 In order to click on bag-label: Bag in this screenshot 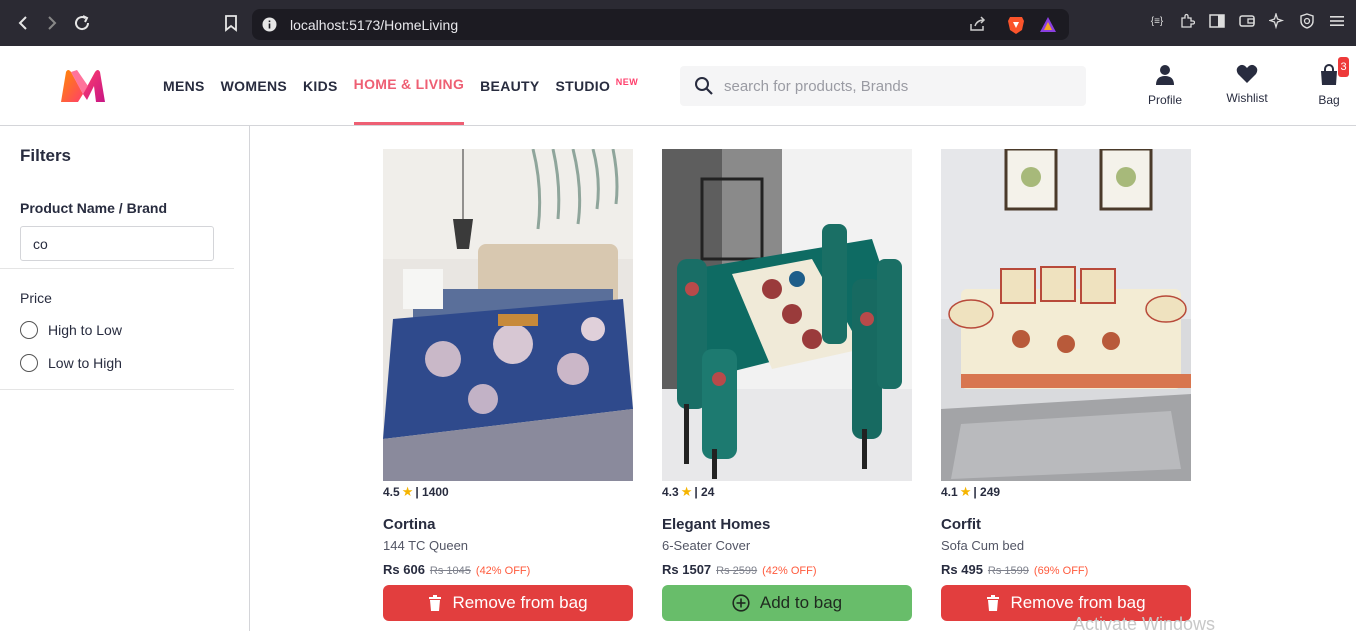, I will do `click(1329, 100)`.